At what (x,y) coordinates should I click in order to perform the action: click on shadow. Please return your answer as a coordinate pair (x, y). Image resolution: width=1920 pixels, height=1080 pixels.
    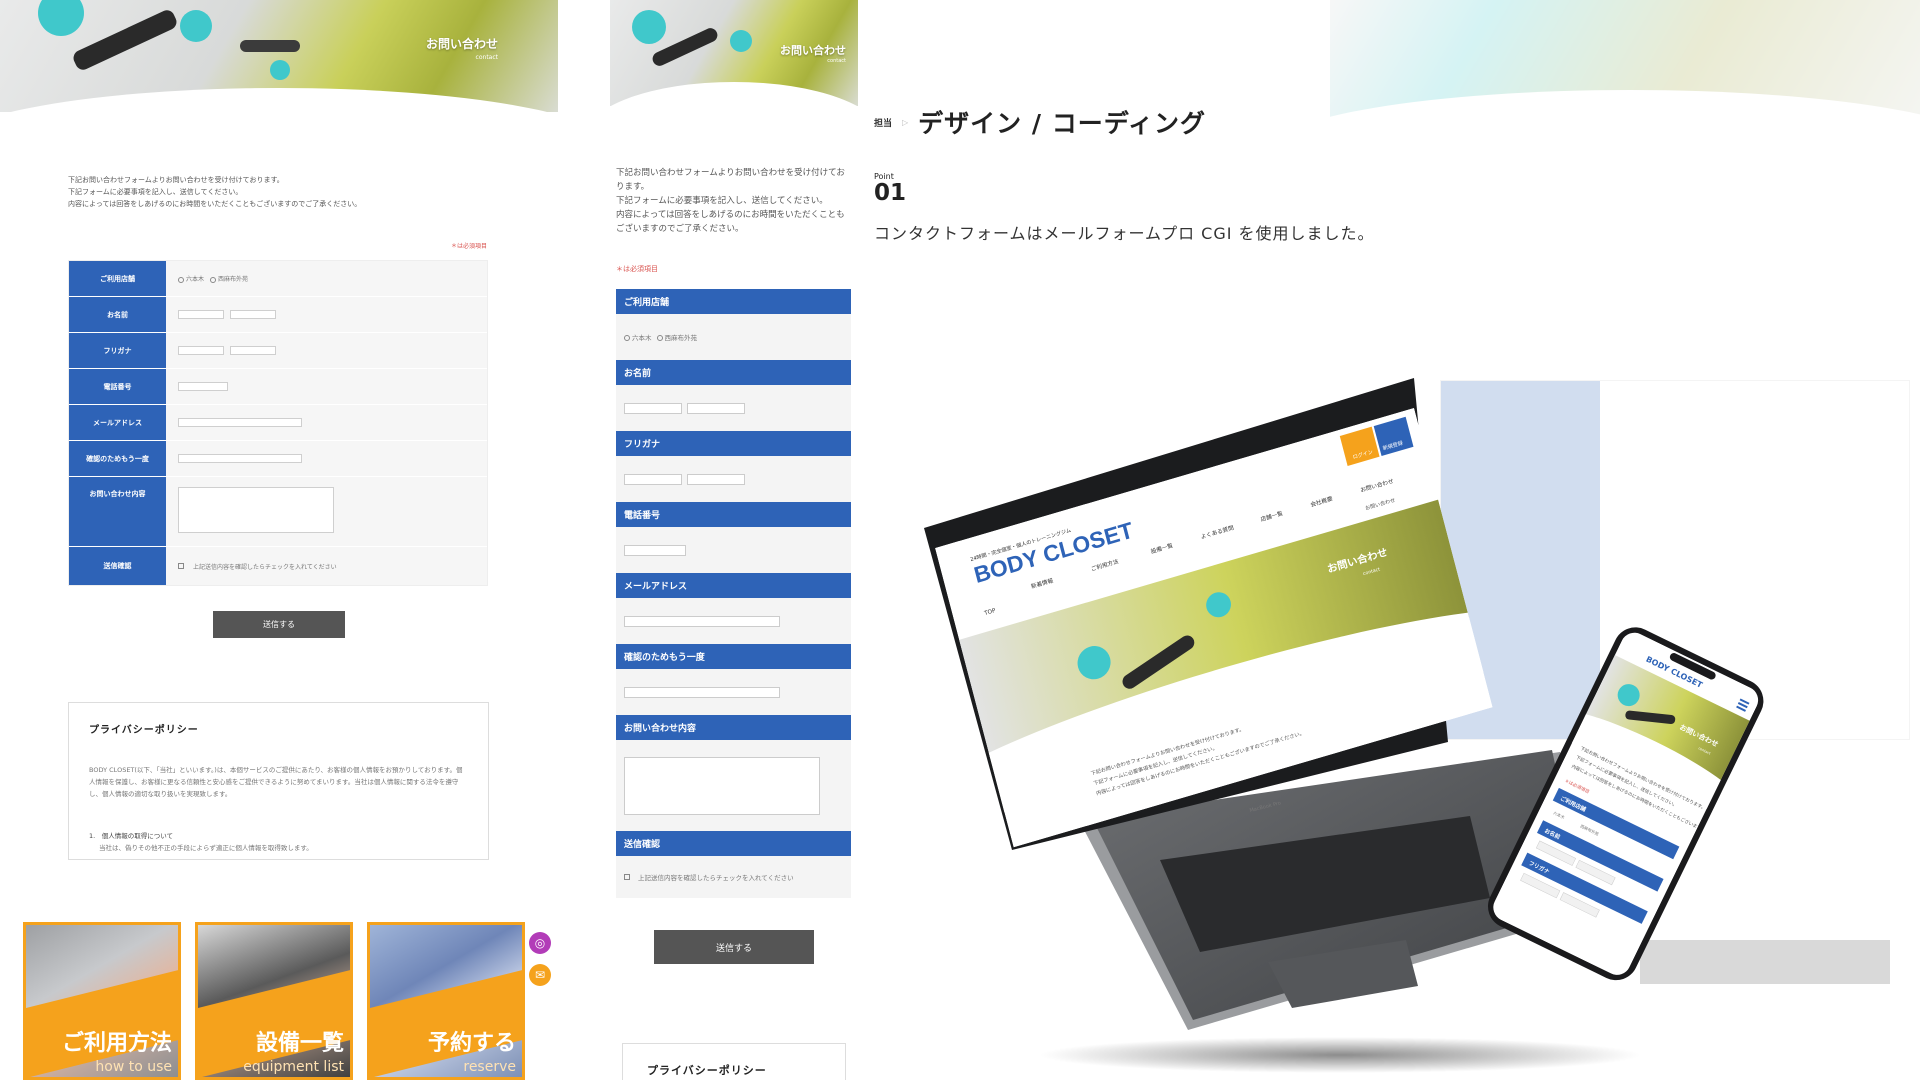
    Looking at the image, I should click on (1340, 1055).